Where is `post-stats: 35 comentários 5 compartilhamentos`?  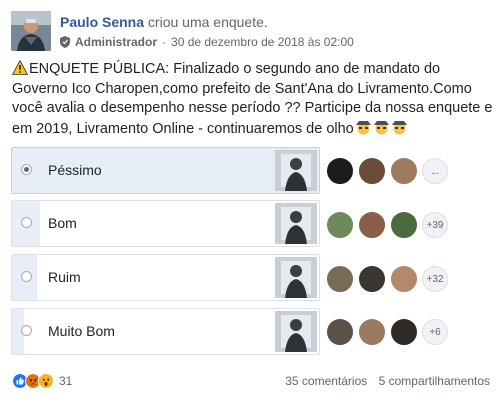 post-stats: 35 comentários 5 compartilhamentos is located at coordinates (387, 381).